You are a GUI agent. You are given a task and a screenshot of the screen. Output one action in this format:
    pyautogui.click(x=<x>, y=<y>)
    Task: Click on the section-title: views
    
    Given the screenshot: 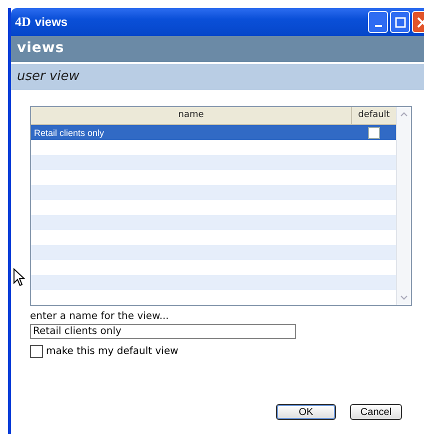 What is the action you would take?
    pyautogui.click(x=217, y=49)
    